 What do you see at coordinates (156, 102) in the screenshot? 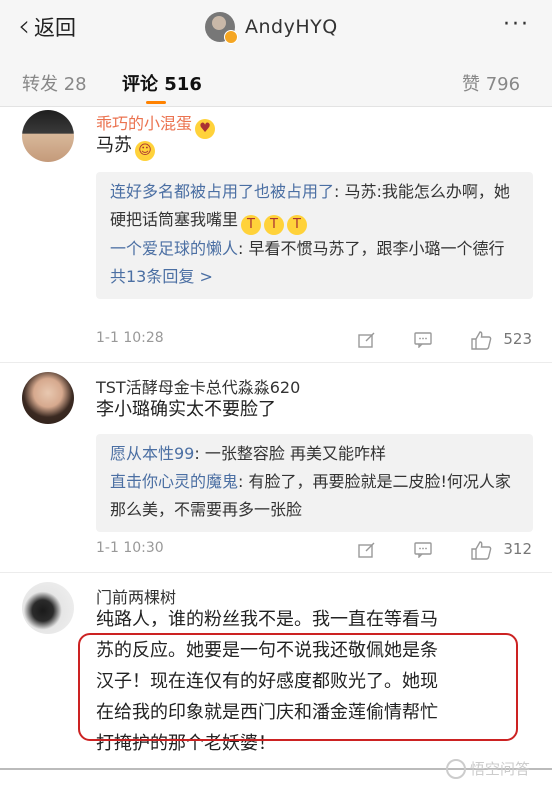
I see `active-tab-indicator` at bounding box center [156, 102].